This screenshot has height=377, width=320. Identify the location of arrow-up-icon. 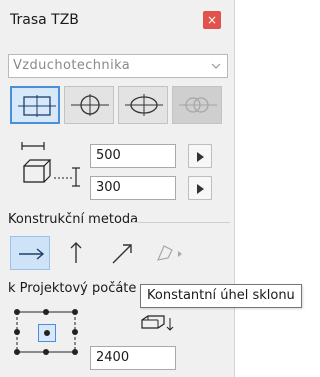
(76, 252).